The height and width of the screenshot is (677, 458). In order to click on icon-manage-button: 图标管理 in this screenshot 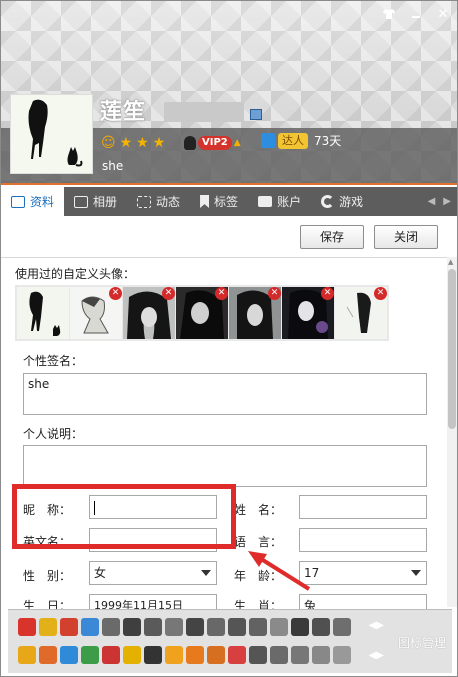, I will do `click(422, 642)`.